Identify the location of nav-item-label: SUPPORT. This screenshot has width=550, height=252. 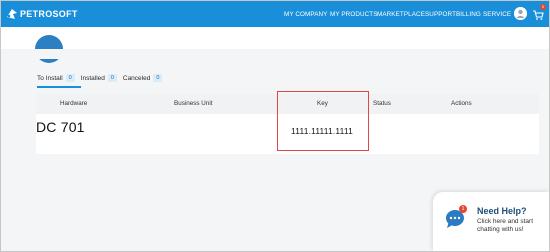
(441, 14).